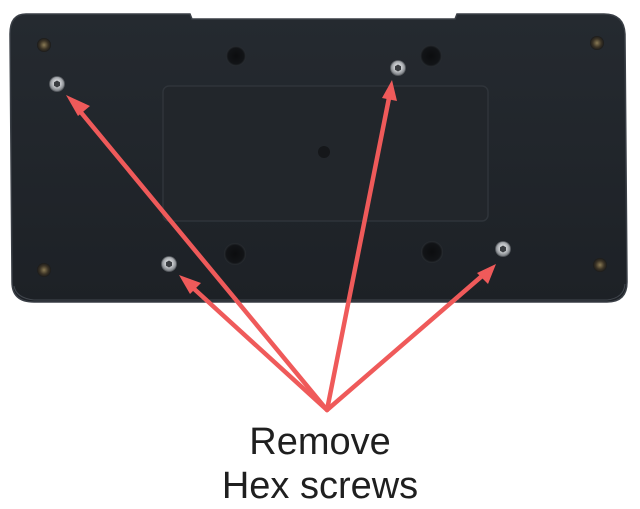 The width and height of the screenshot is (640, 509). What do you see at coordinates (320, 486) in the screenshot?
I see `caption-line-2: Hex screws` at bounding box center [320, 486].